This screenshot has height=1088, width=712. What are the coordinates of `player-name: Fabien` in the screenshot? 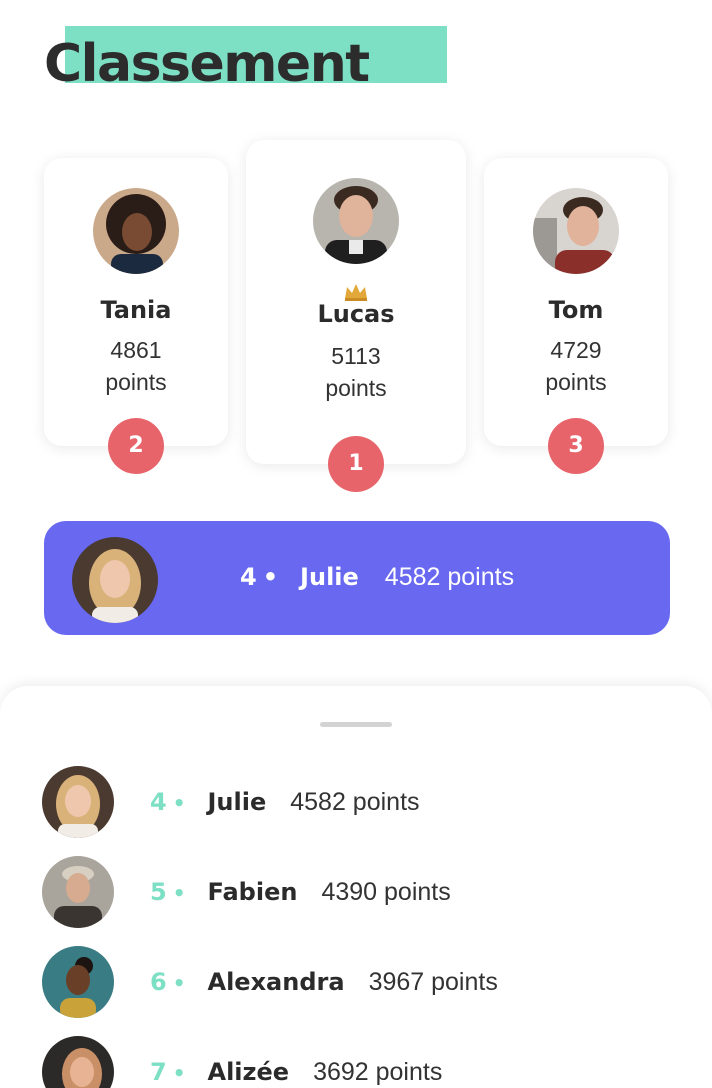 It's located at (252, 892).